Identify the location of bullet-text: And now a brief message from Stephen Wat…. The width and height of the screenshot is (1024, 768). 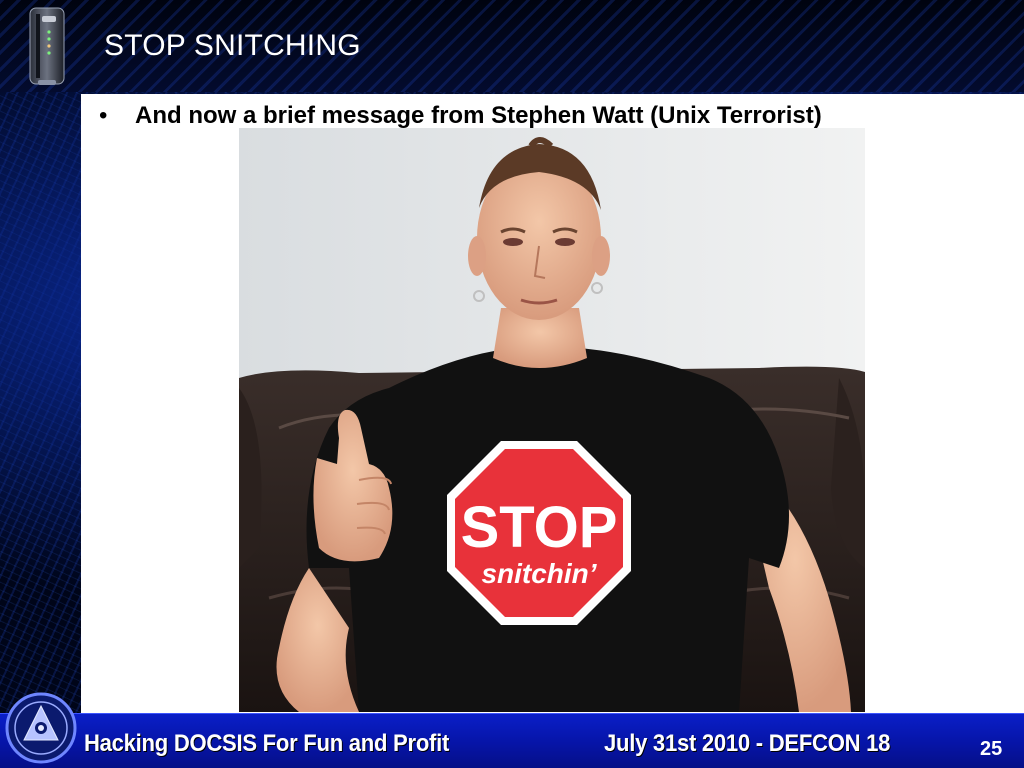
(478, 115).